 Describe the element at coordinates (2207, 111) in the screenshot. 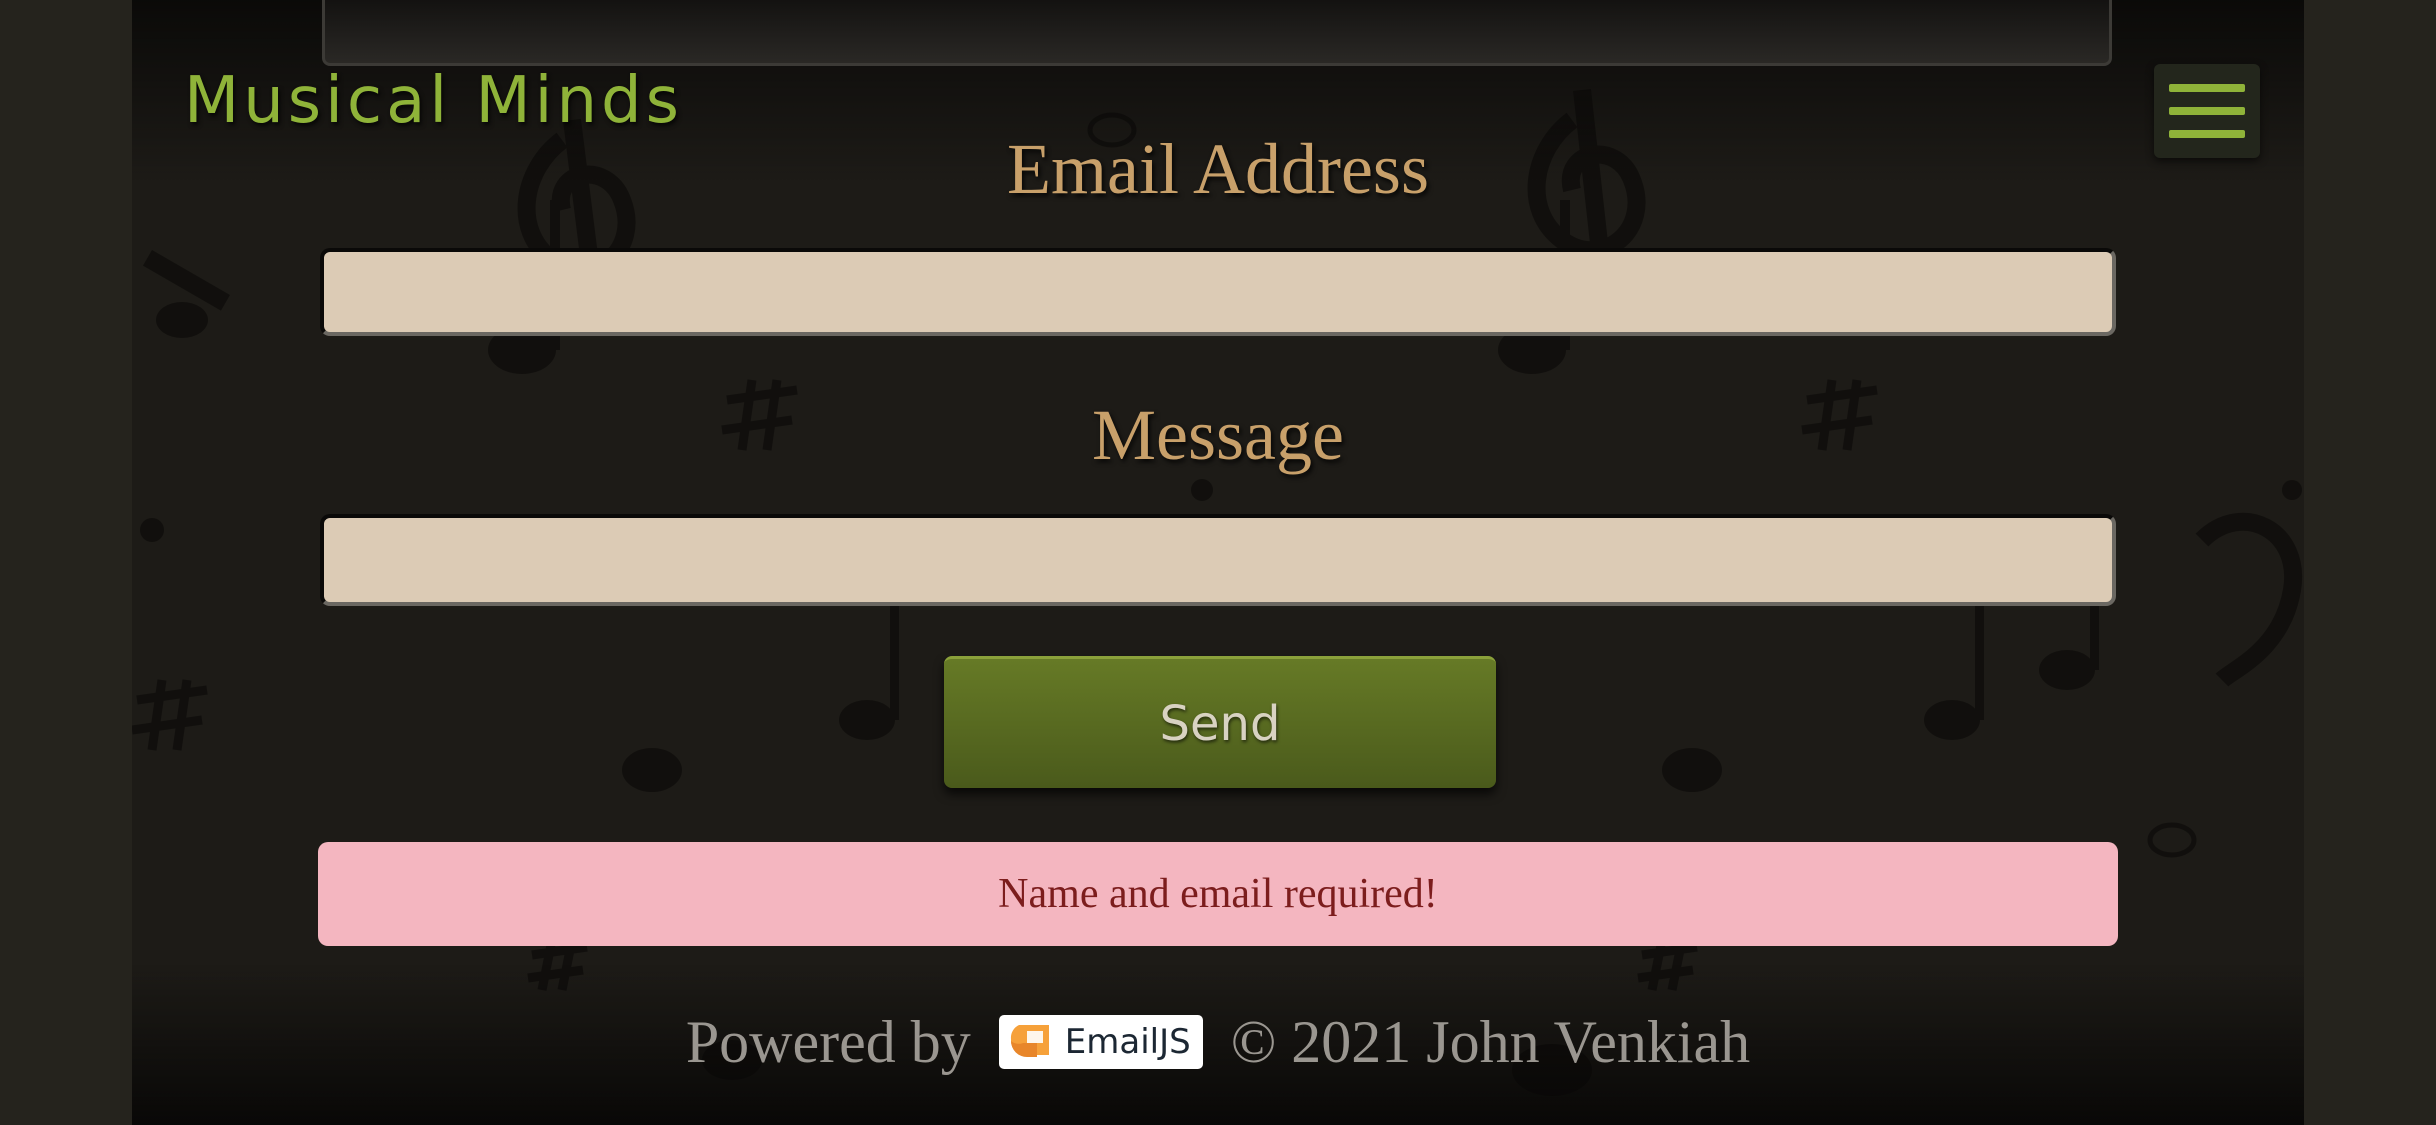

I see `hamburger-menu-icon-bar` at that location.